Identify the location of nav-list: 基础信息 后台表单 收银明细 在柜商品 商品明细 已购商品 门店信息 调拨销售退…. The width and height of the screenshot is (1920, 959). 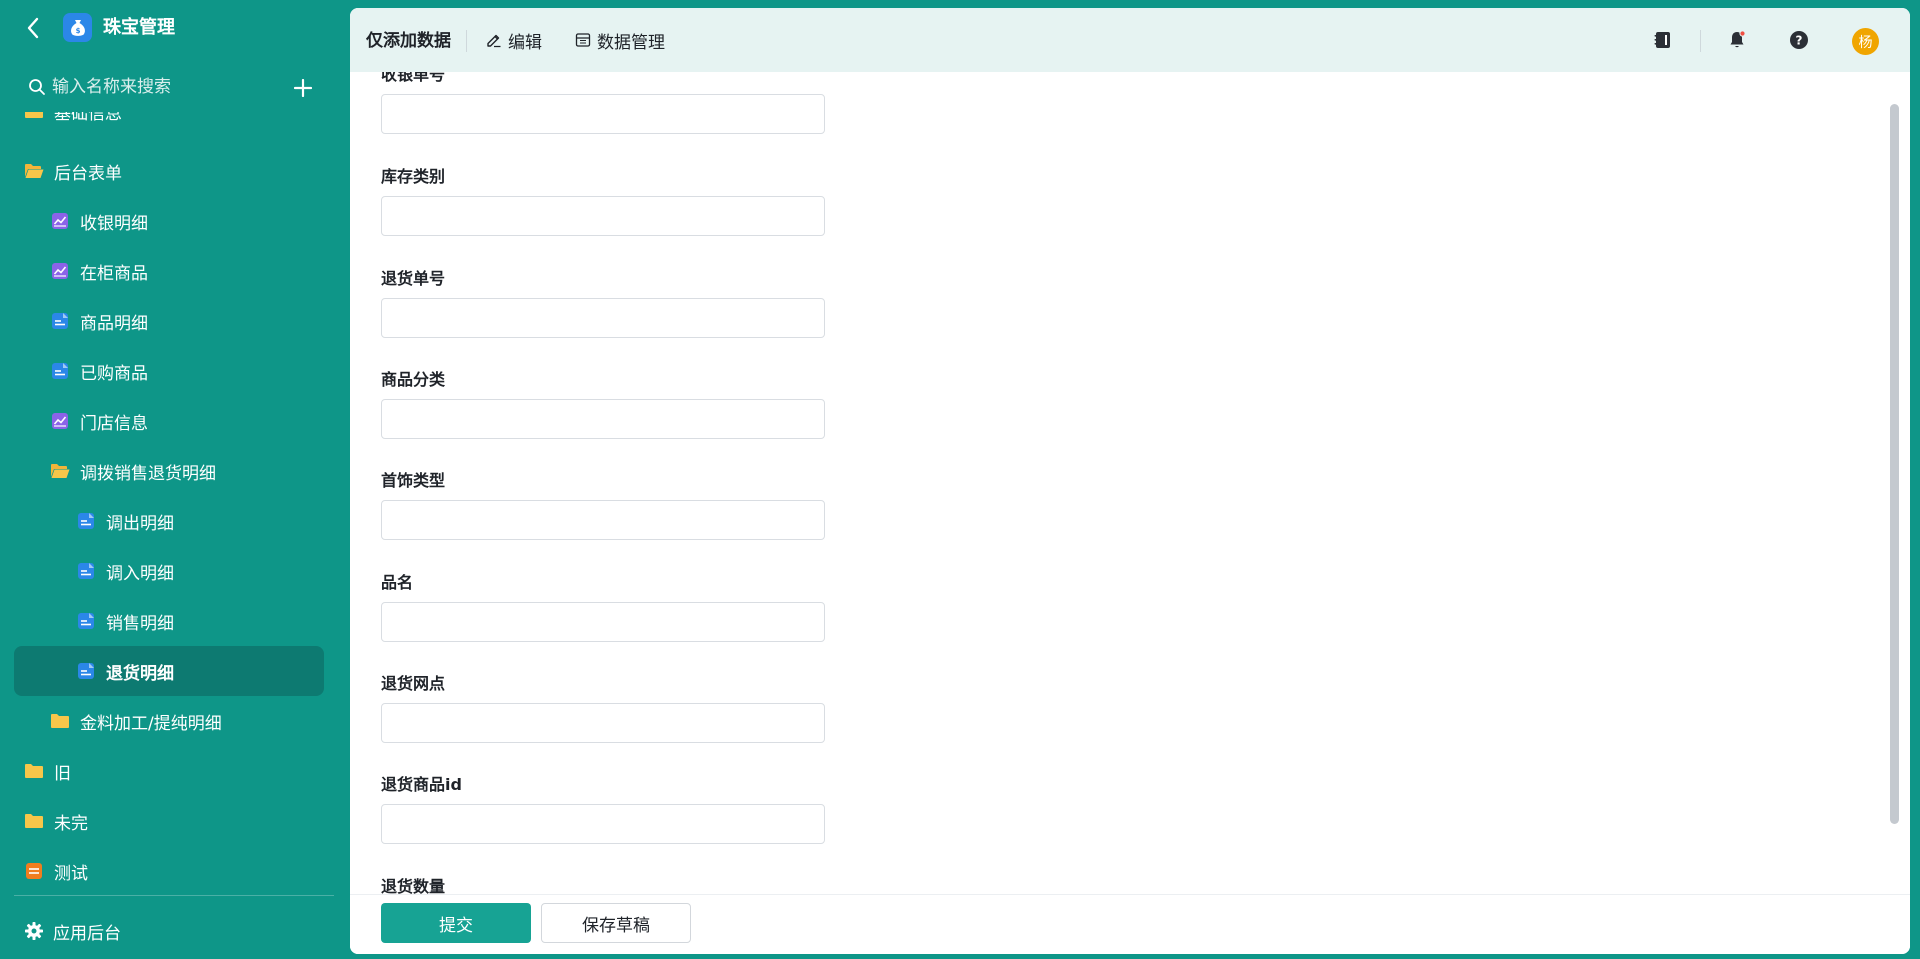
(175, 497).